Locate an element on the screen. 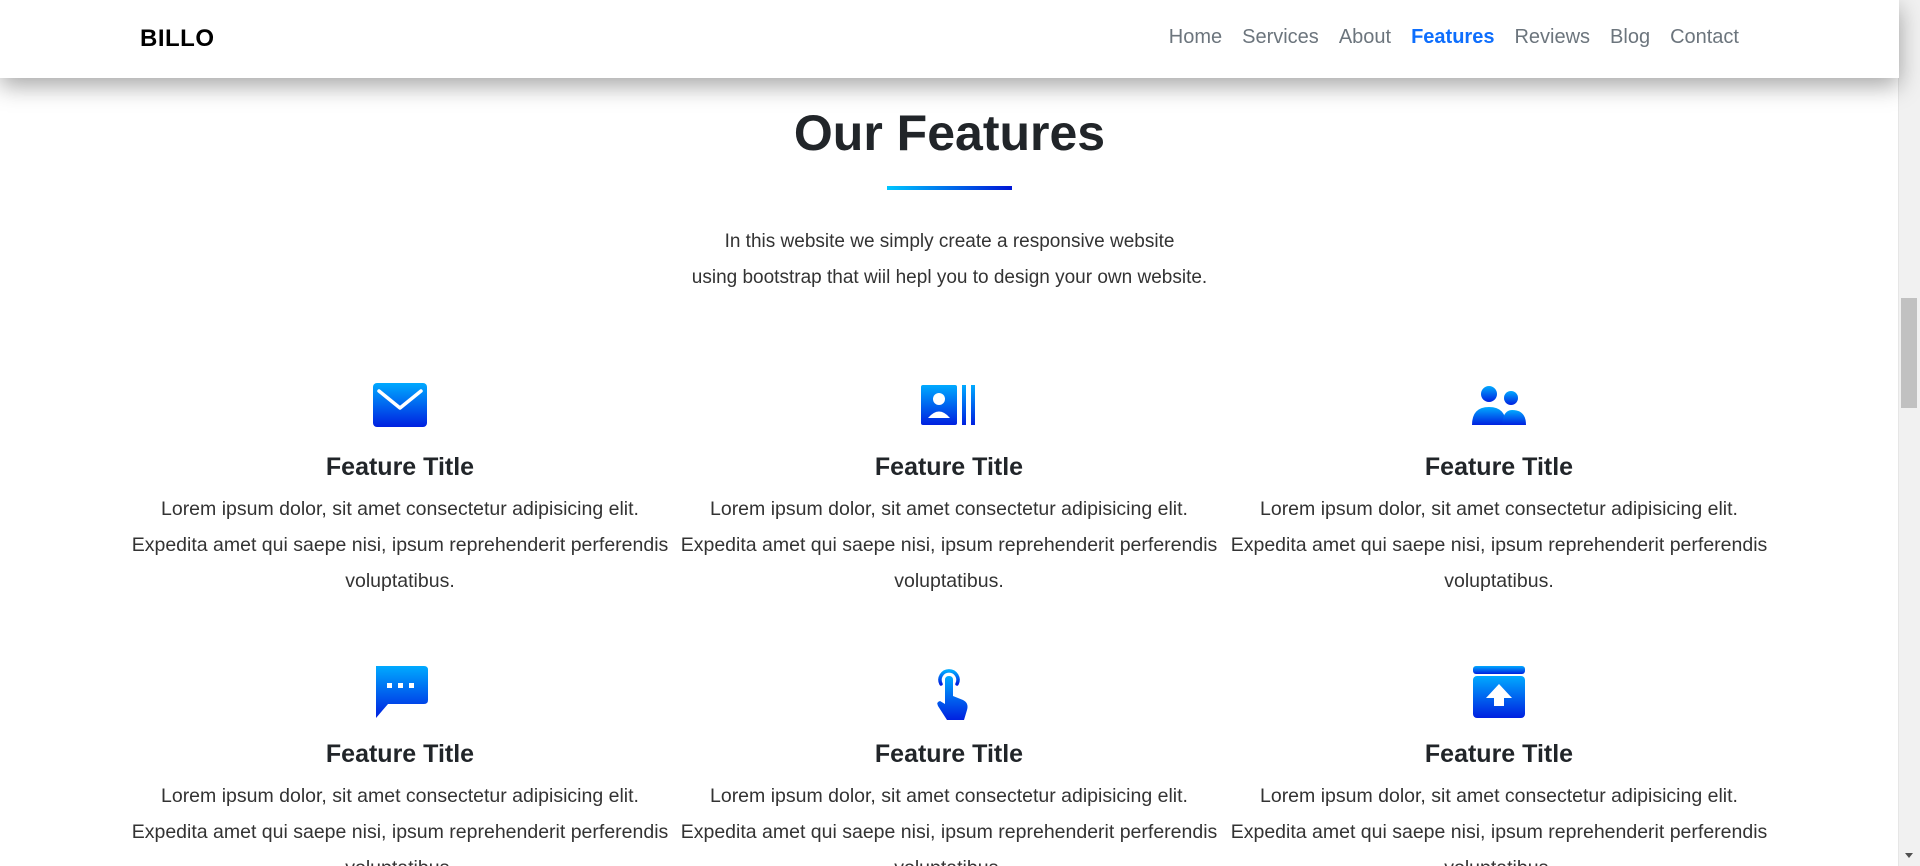 The height and width of the screenshot is (866, 1920). nav-link-about: About is located at coordinates (1365, 37).